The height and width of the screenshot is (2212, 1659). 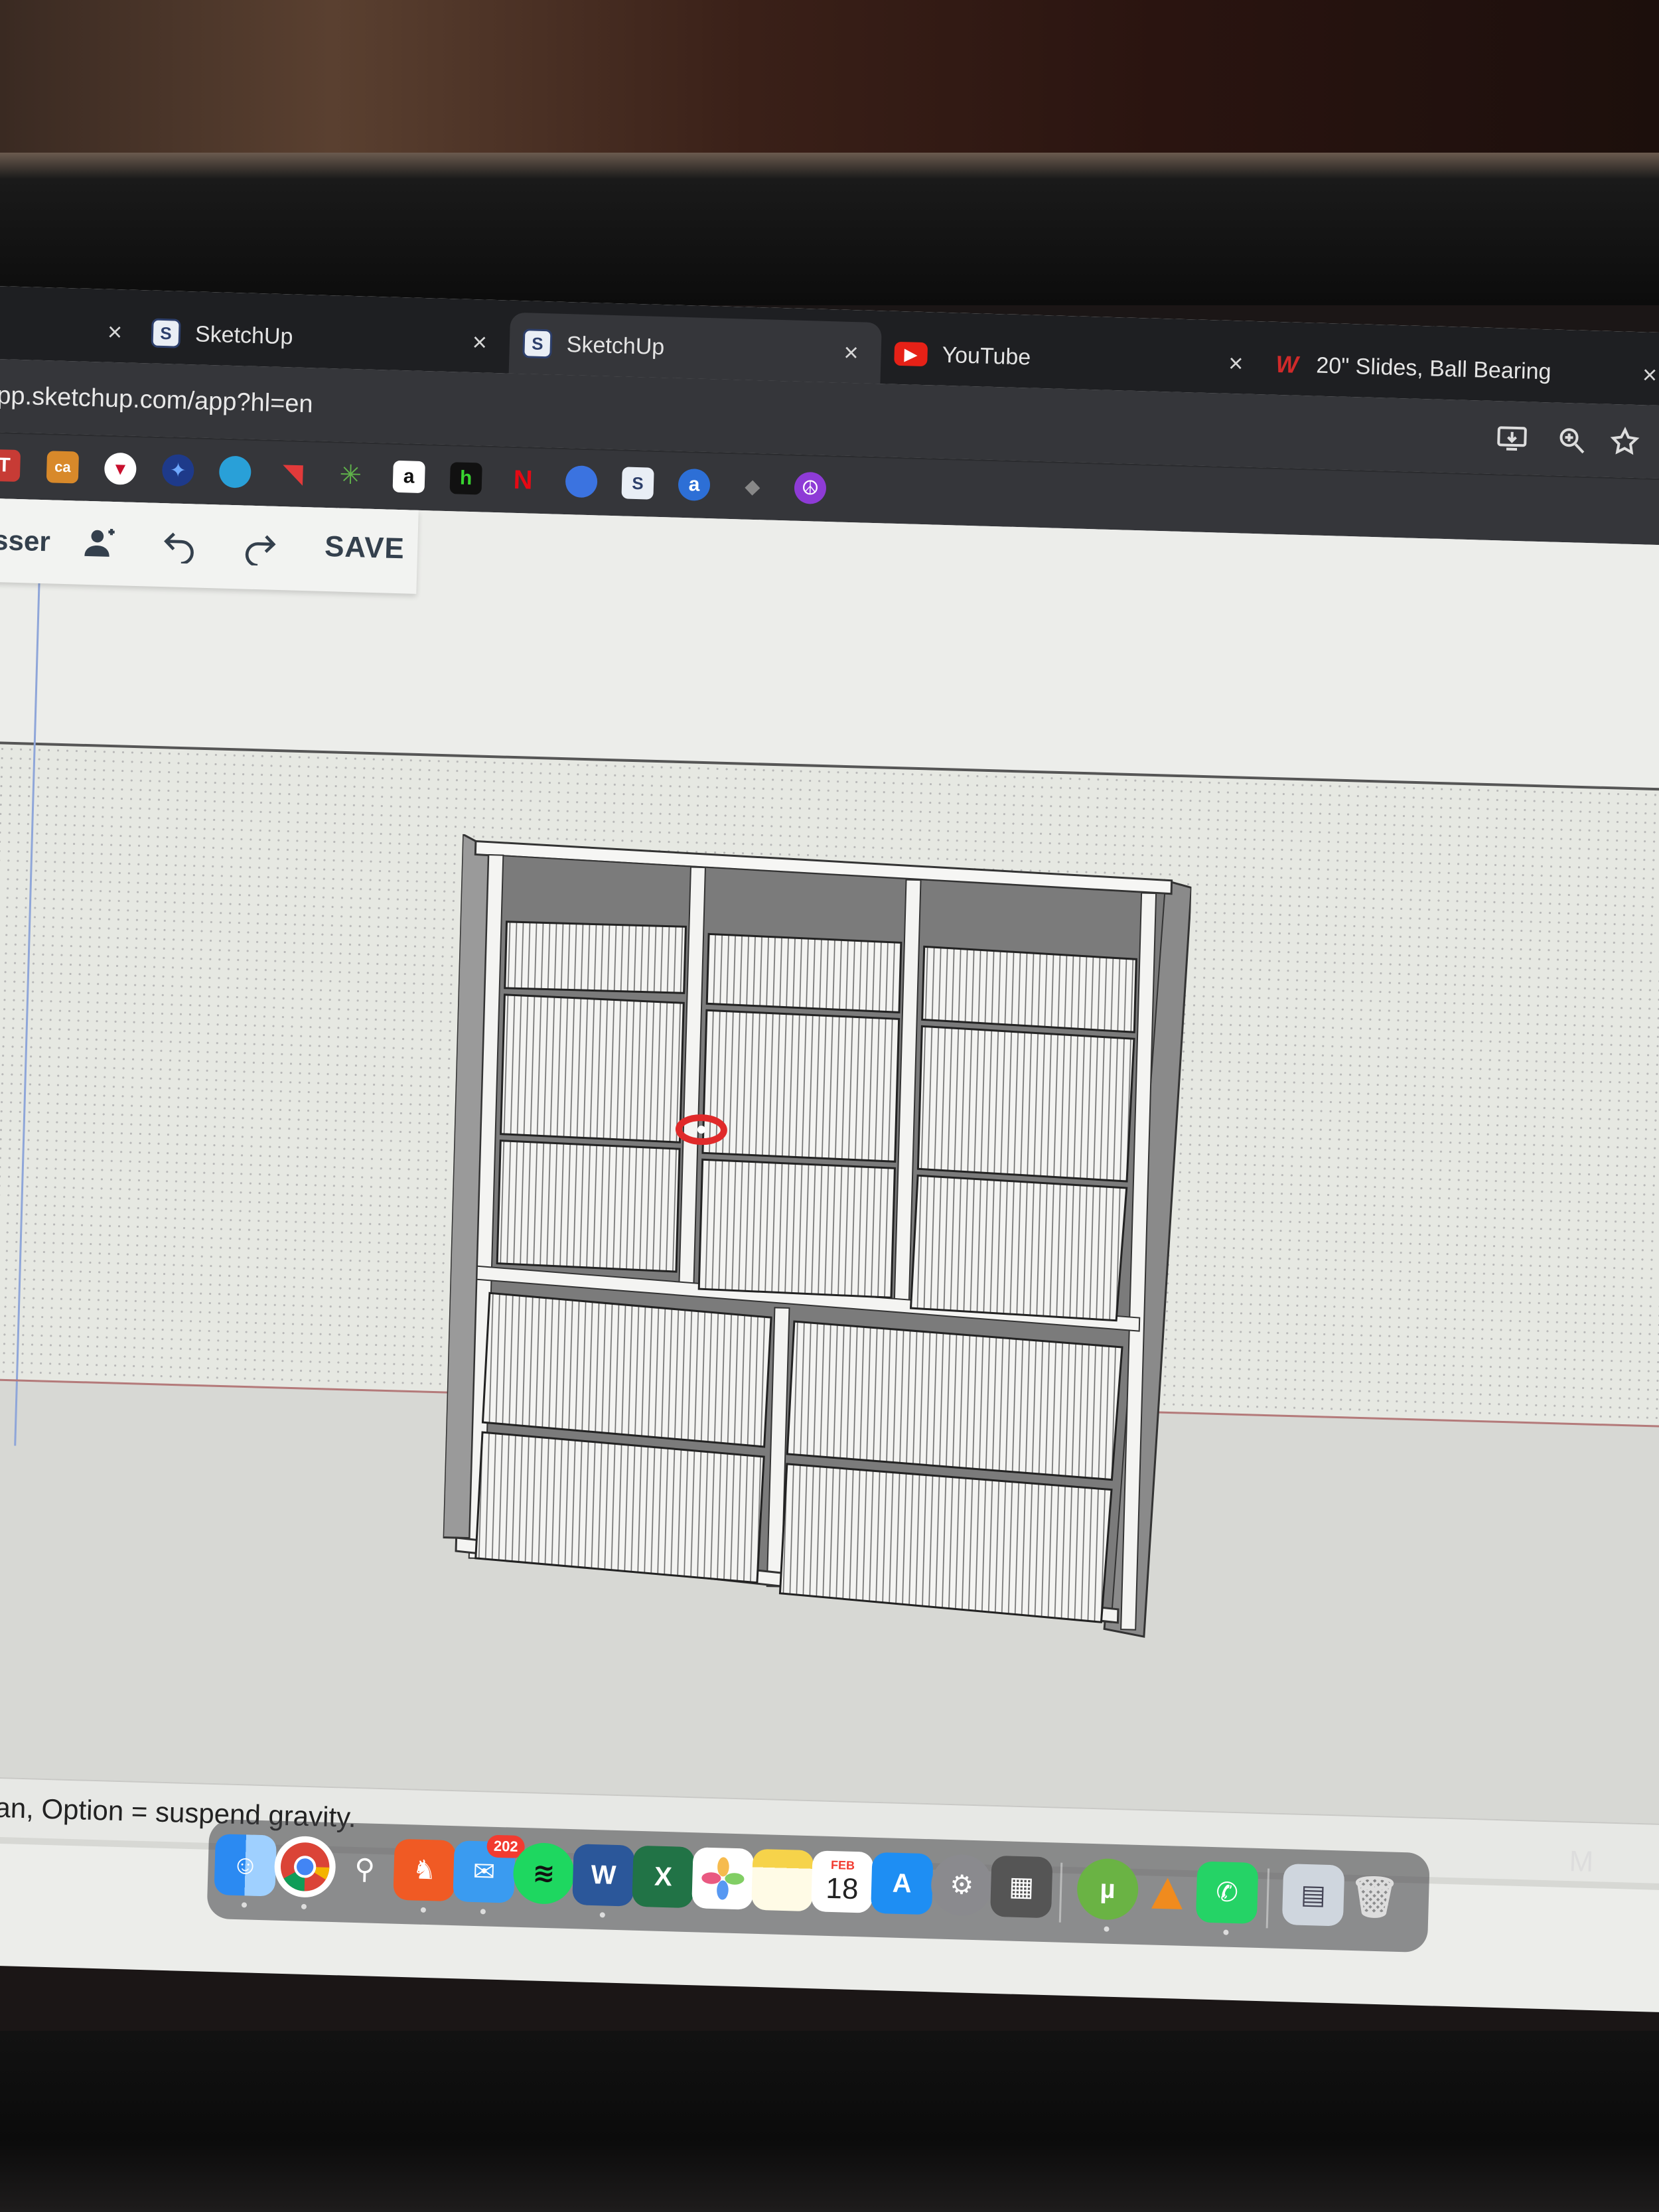 I want to click on bookmark-star-icon, so click(x=1625, y=441).